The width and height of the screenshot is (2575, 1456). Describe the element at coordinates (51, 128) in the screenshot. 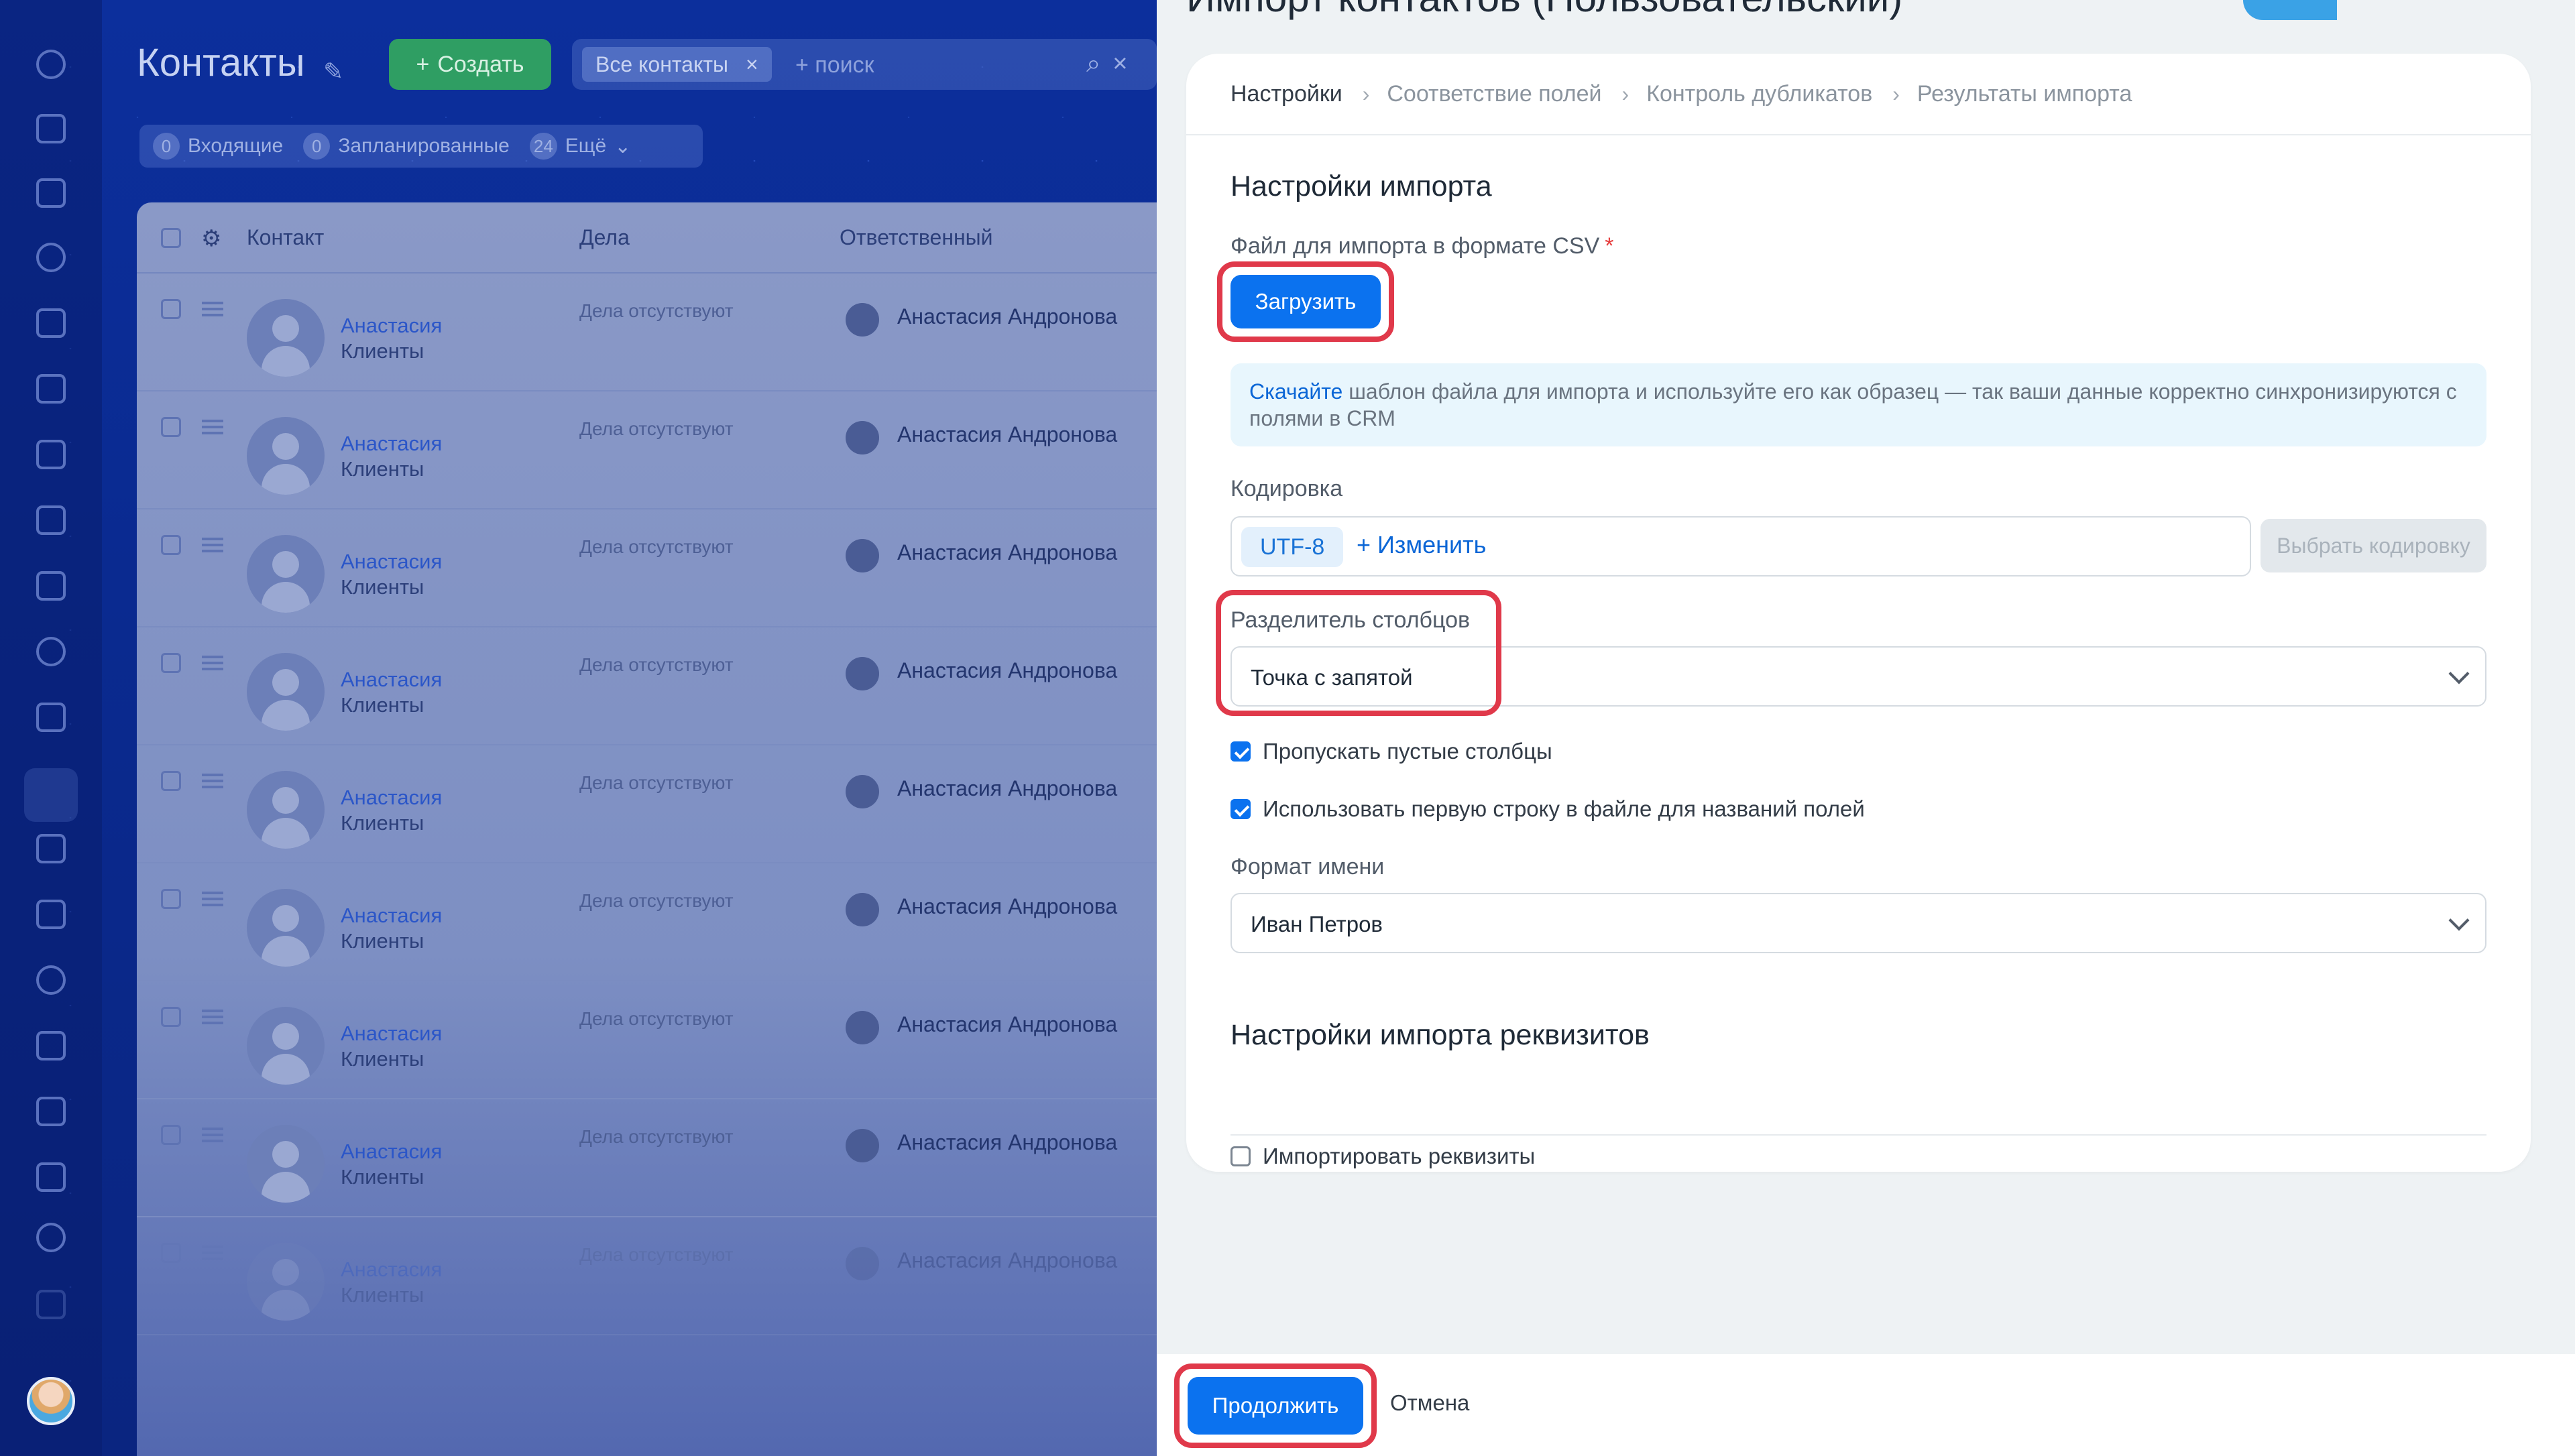

I see `menu-chat-icon` at that location.